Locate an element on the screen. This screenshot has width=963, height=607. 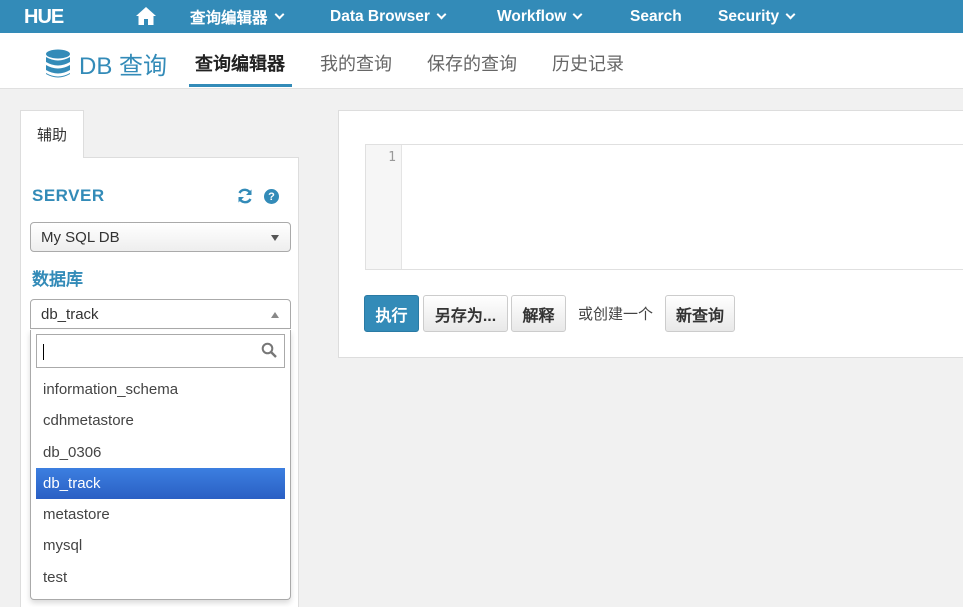
nav-query-editor-label: 查询编辑器 is located at coordinates (229, 18).